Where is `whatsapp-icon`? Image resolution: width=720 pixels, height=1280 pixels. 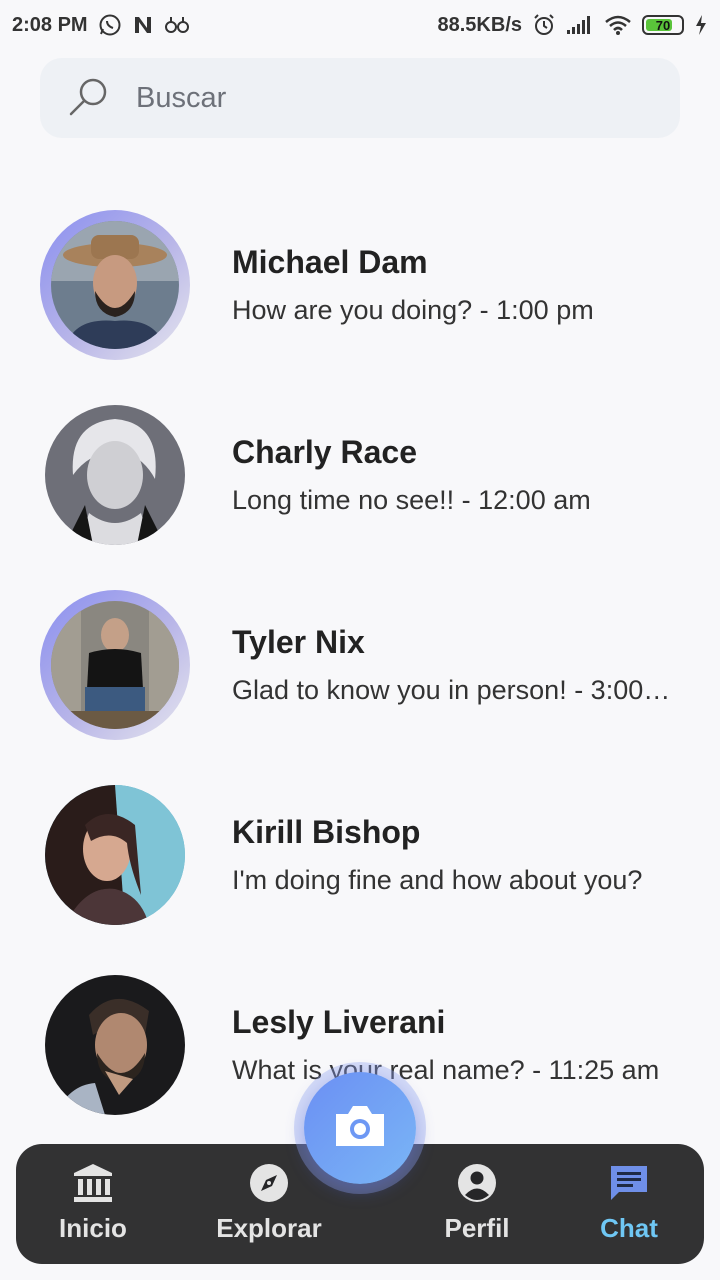
whatsapp-icon is located at coordinates (110, 25).